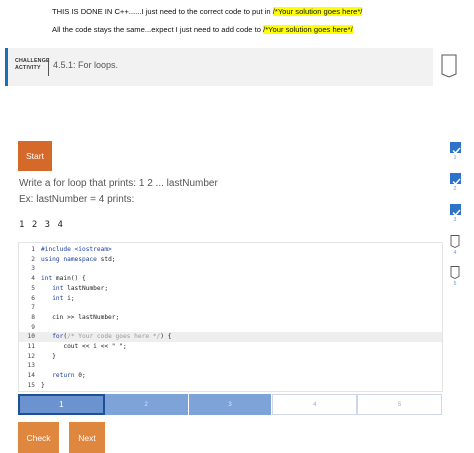  Describe the element at coordinates (31, 366) in the screenshot. I see `line-number: 13` at that location.